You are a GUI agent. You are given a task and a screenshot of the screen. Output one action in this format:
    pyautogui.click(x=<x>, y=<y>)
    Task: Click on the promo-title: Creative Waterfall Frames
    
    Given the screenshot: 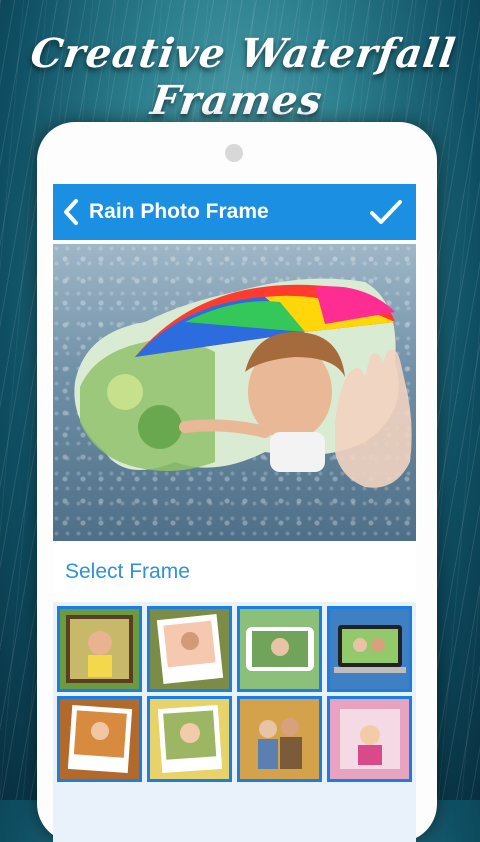 What is the action you would take?
    pyautogui.click(x=243, y=77)
    